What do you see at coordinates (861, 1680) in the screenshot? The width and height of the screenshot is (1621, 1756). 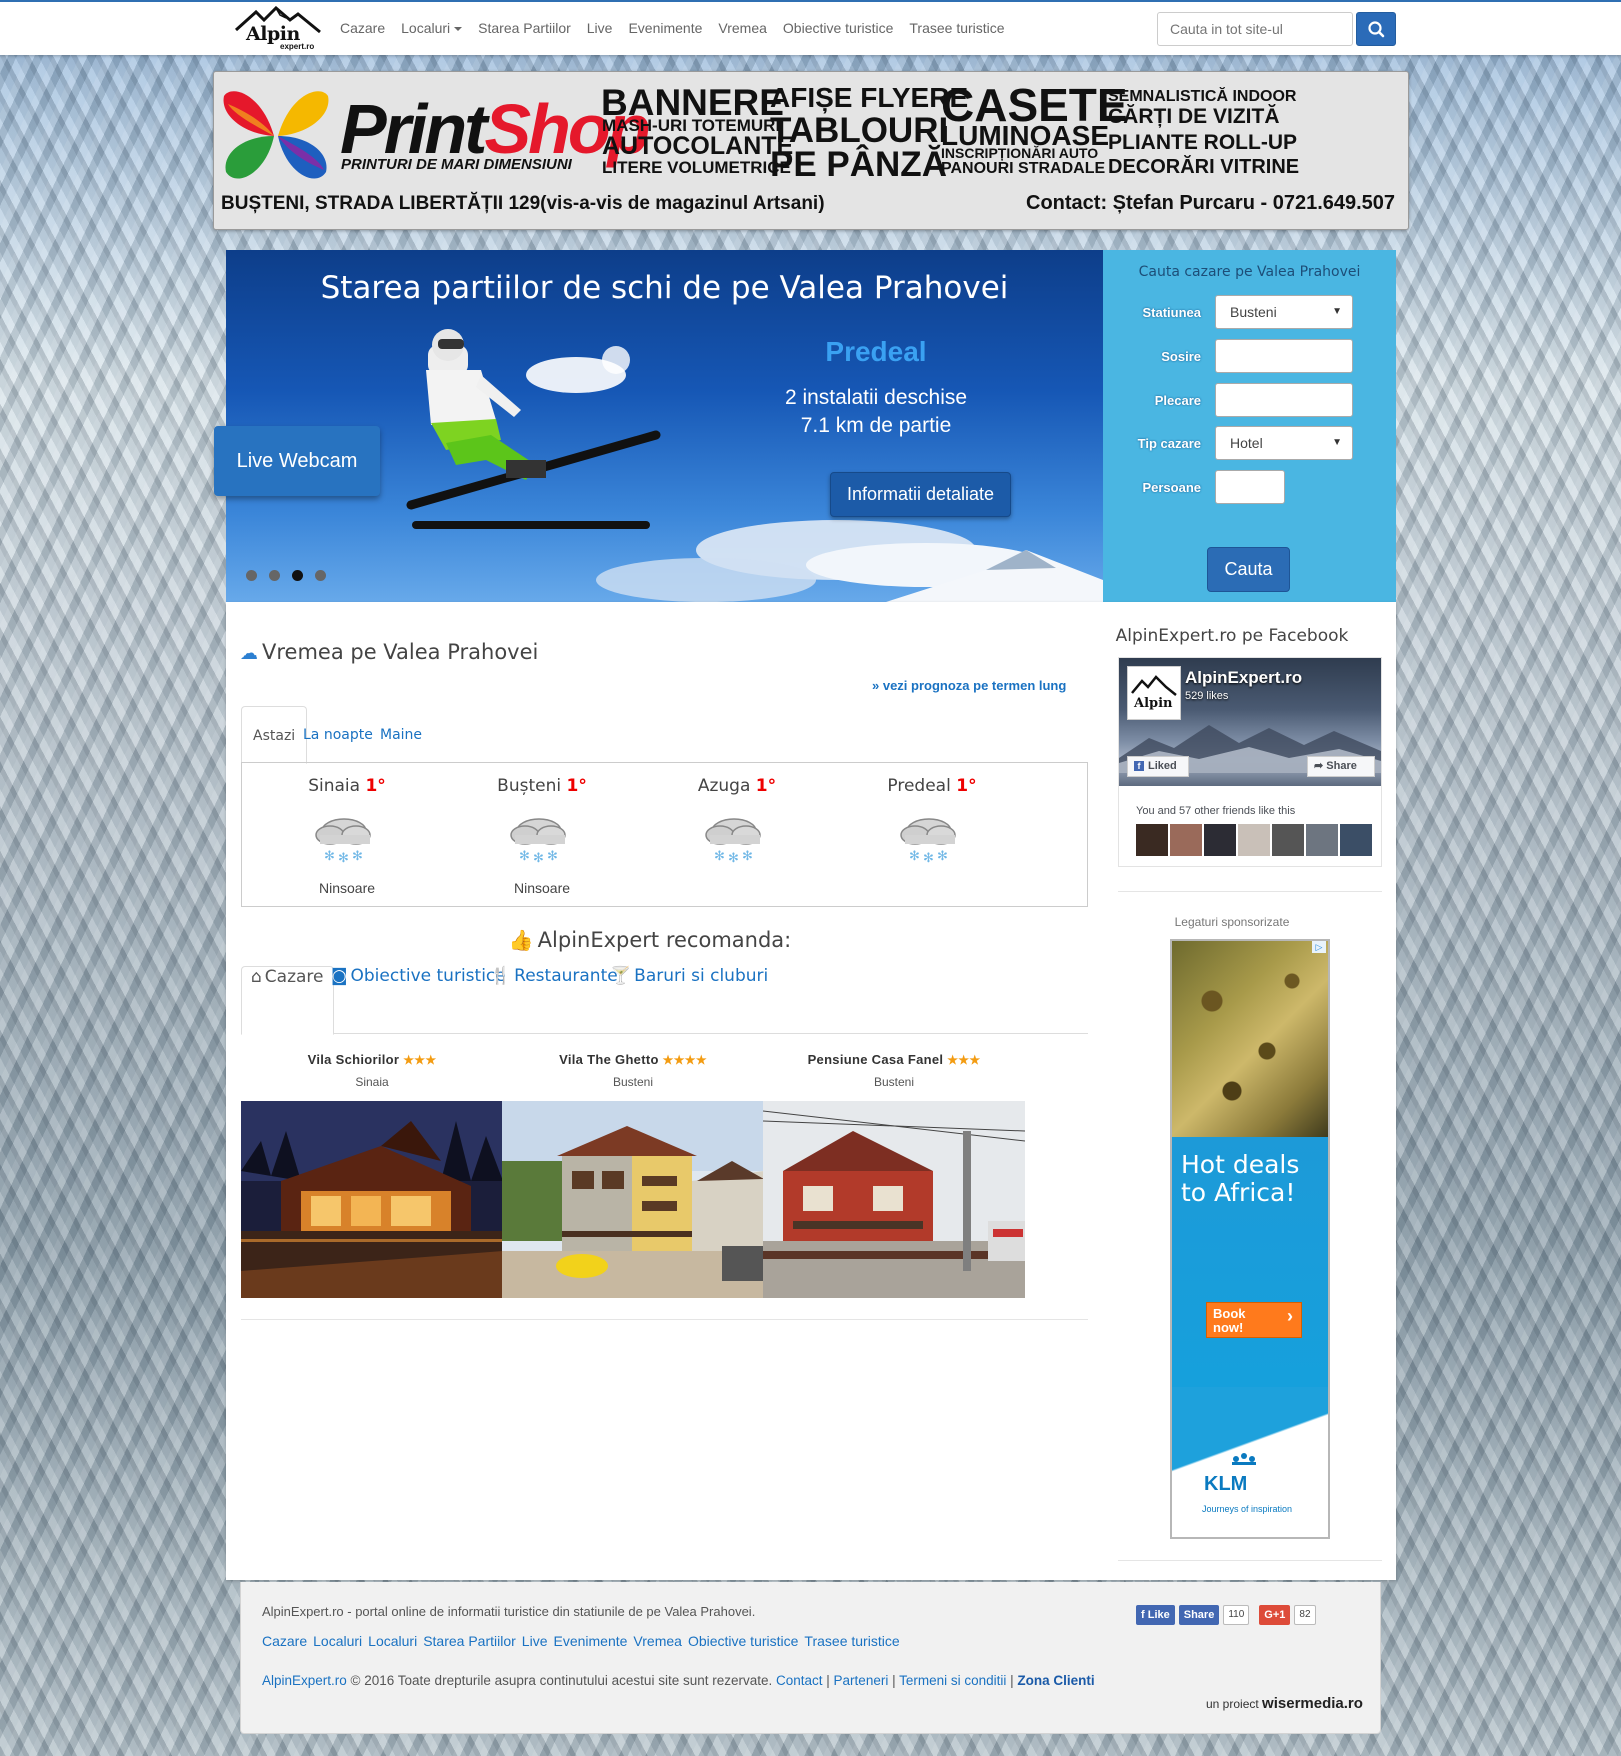 I see `footer-partners-link: Parteneri` at bounding box center [861, 1680].